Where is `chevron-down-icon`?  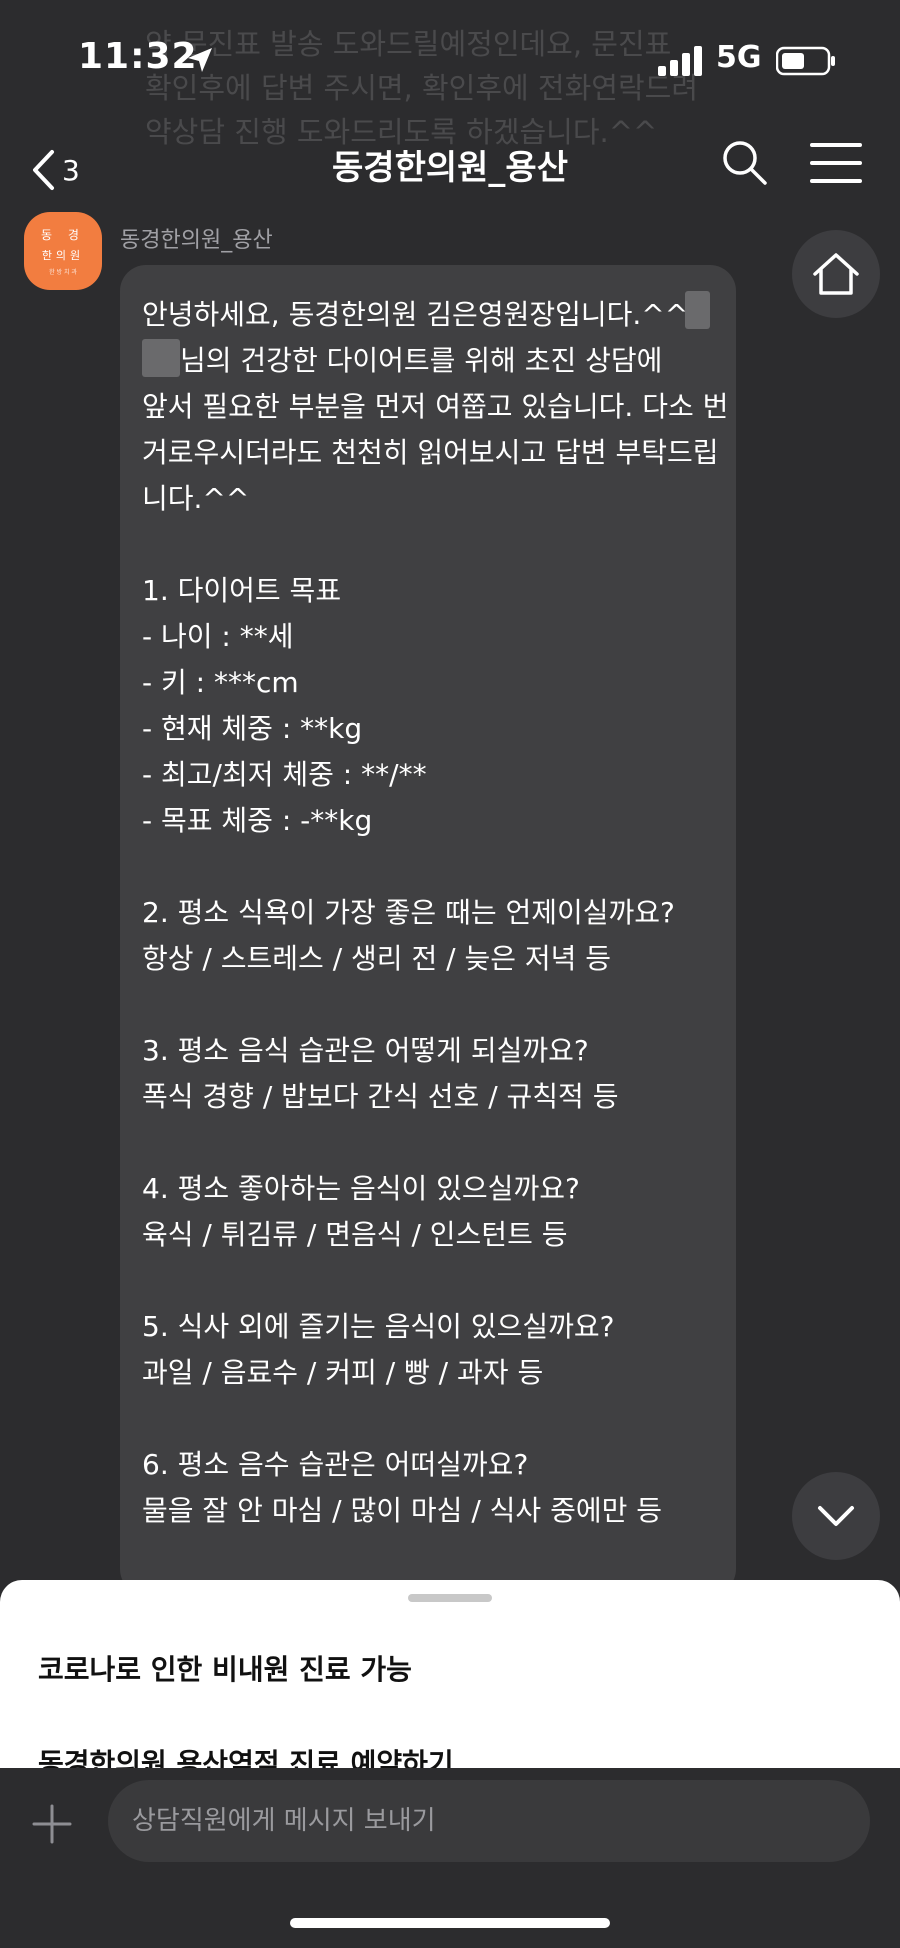 chevron-down-icon is located at coordinates (836, 1516).